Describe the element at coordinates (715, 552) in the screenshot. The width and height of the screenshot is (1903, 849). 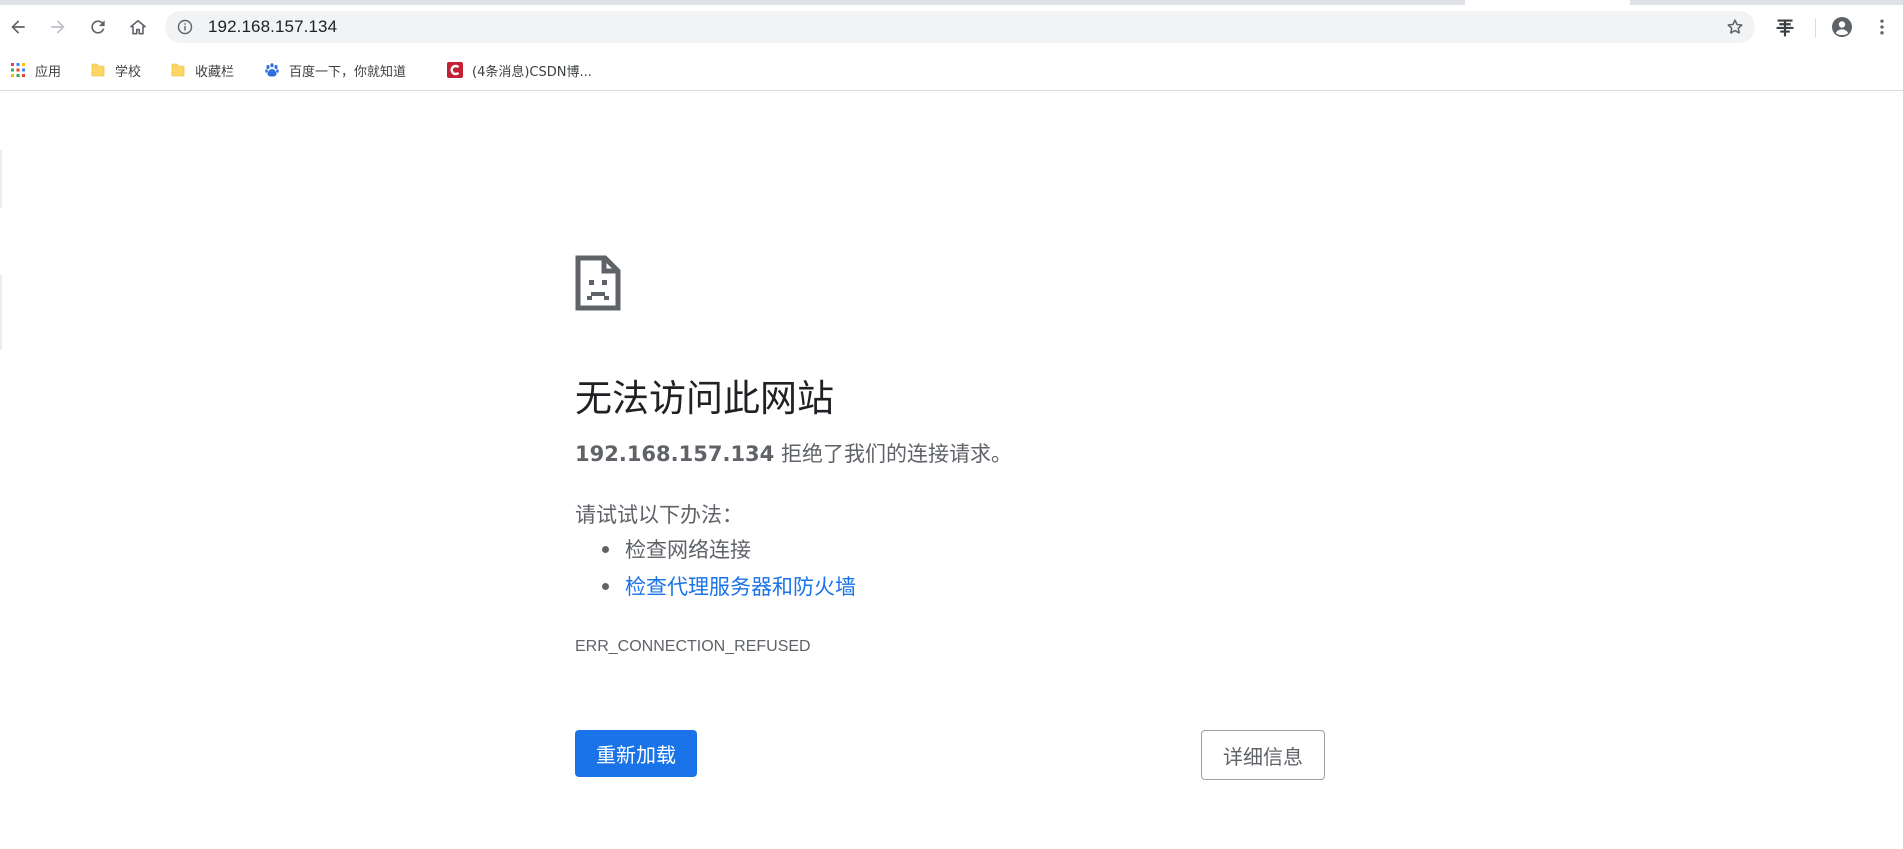
I see `suggestion-check-connection: 检查网络连接` at that location.